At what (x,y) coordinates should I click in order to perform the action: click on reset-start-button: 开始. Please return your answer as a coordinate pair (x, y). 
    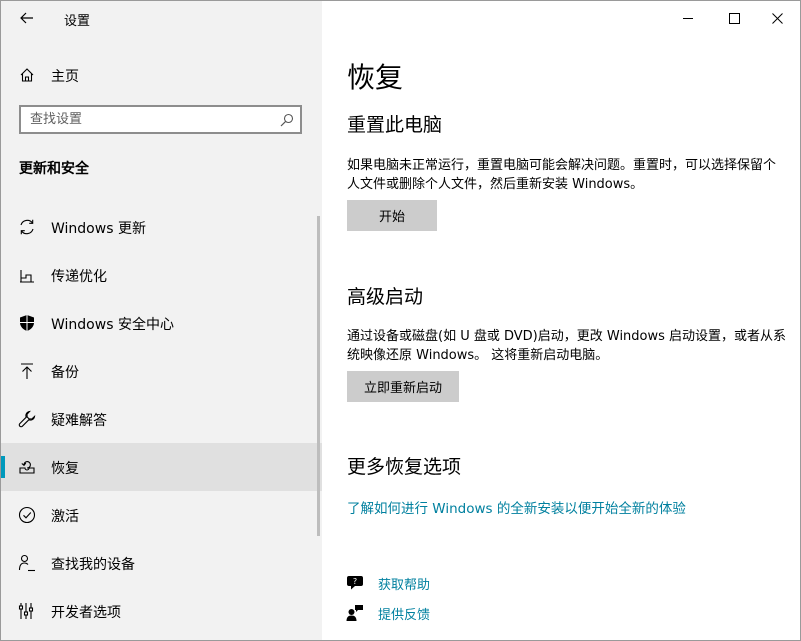
    Looking at the image, I should click on (392, 215).